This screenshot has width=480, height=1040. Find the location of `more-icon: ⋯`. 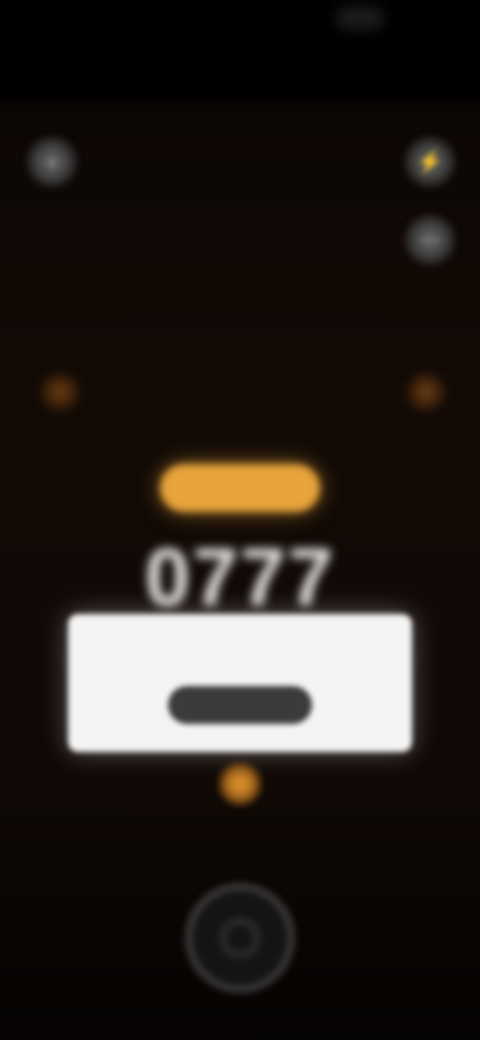

more-icon: ⋯ is located at coordinates (430, 239).